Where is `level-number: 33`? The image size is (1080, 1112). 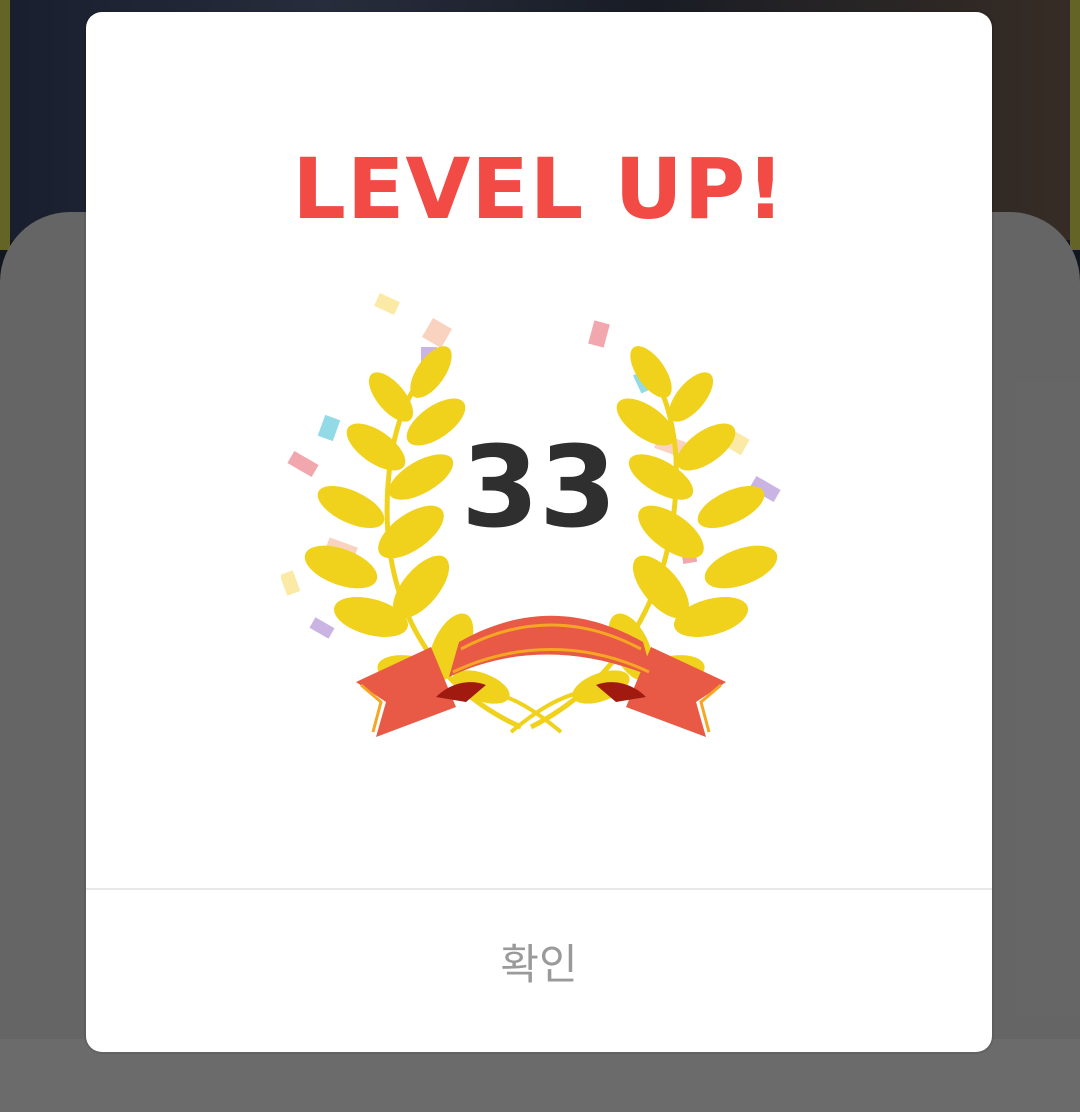 level-number: 33 is located at coordinates (539, 488).